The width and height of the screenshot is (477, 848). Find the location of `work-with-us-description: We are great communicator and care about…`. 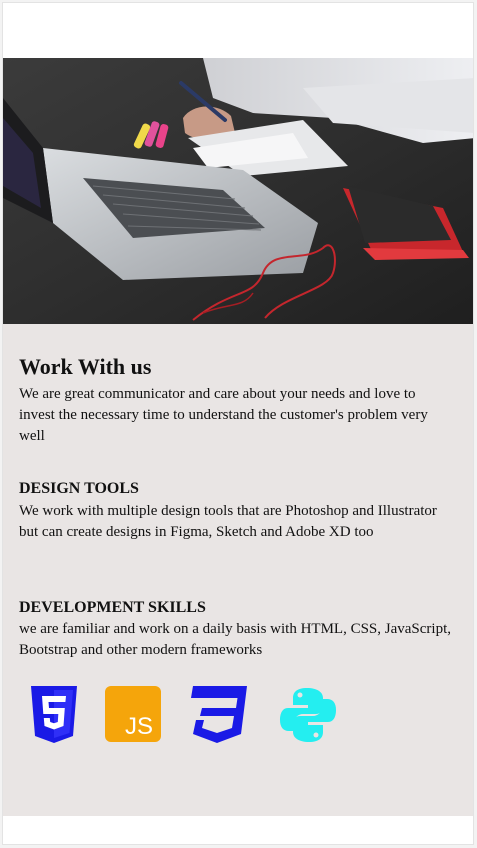

work-with-us-description: We are great communicator and care about… is located at coordinates (223, 415).